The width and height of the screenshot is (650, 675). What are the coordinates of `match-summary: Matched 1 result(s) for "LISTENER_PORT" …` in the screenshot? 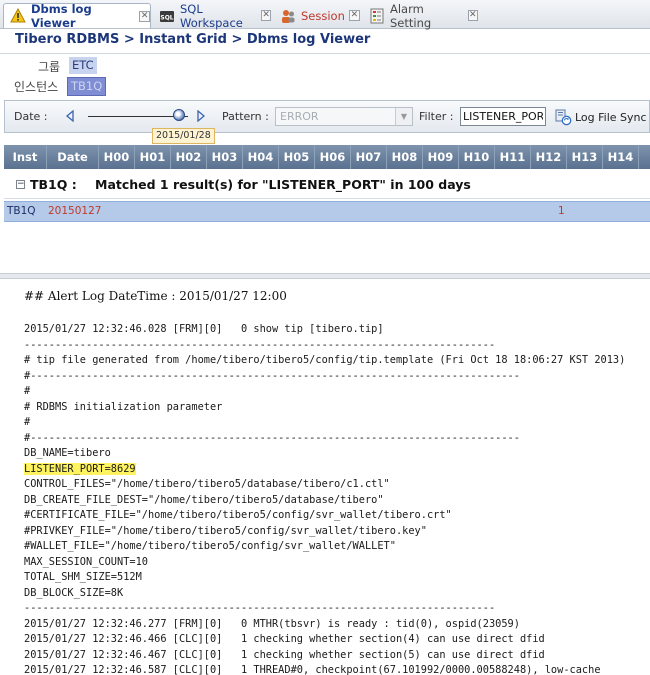 It's located at (283, 184).